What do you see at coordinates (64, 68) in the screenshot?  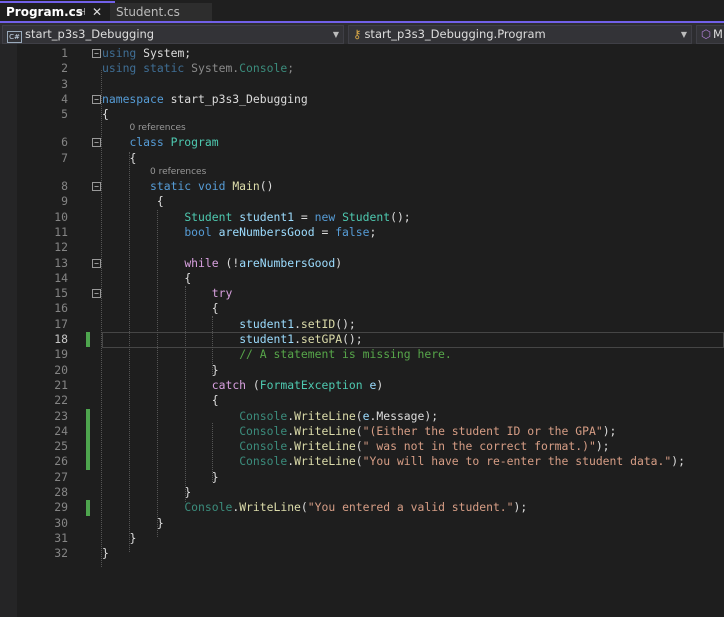 I see `line-number: 2` at bounding box center [64, 68].